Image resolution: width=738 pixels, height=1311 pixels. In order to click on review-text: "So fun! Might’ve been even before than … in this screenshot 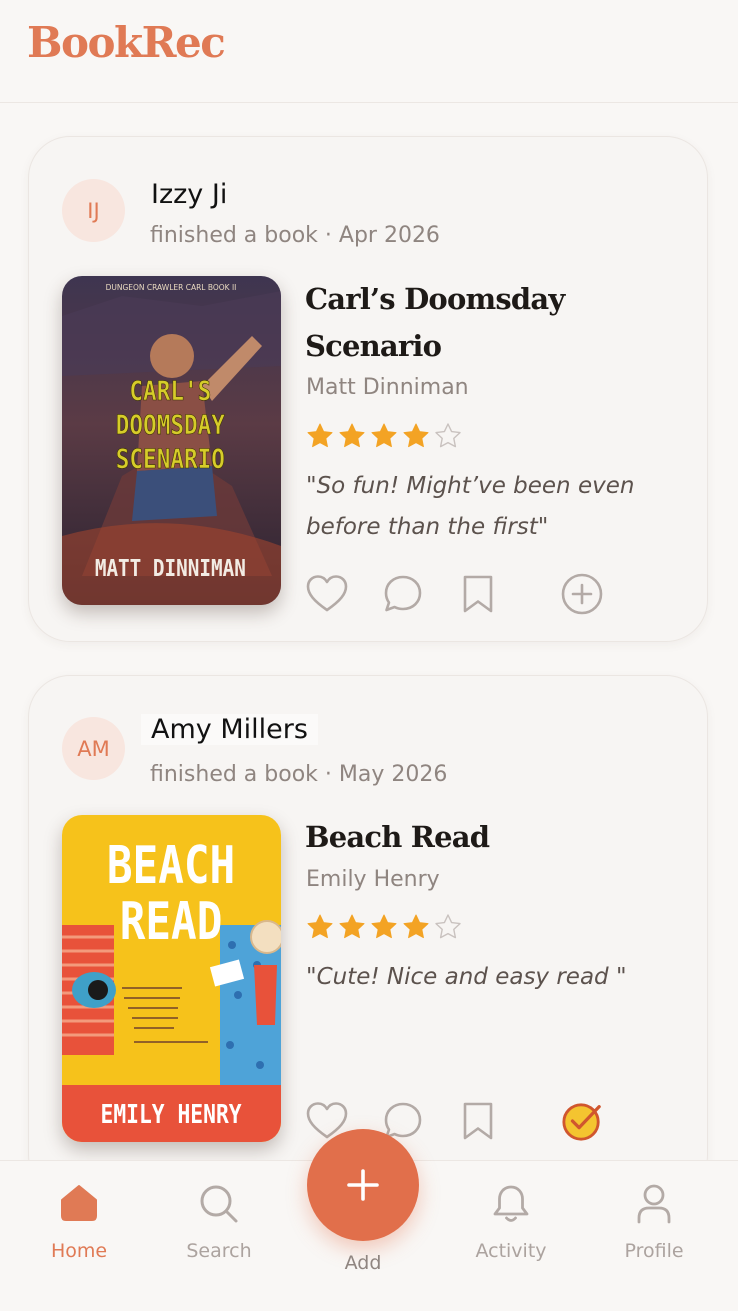, I will do `click(470, 506)`.